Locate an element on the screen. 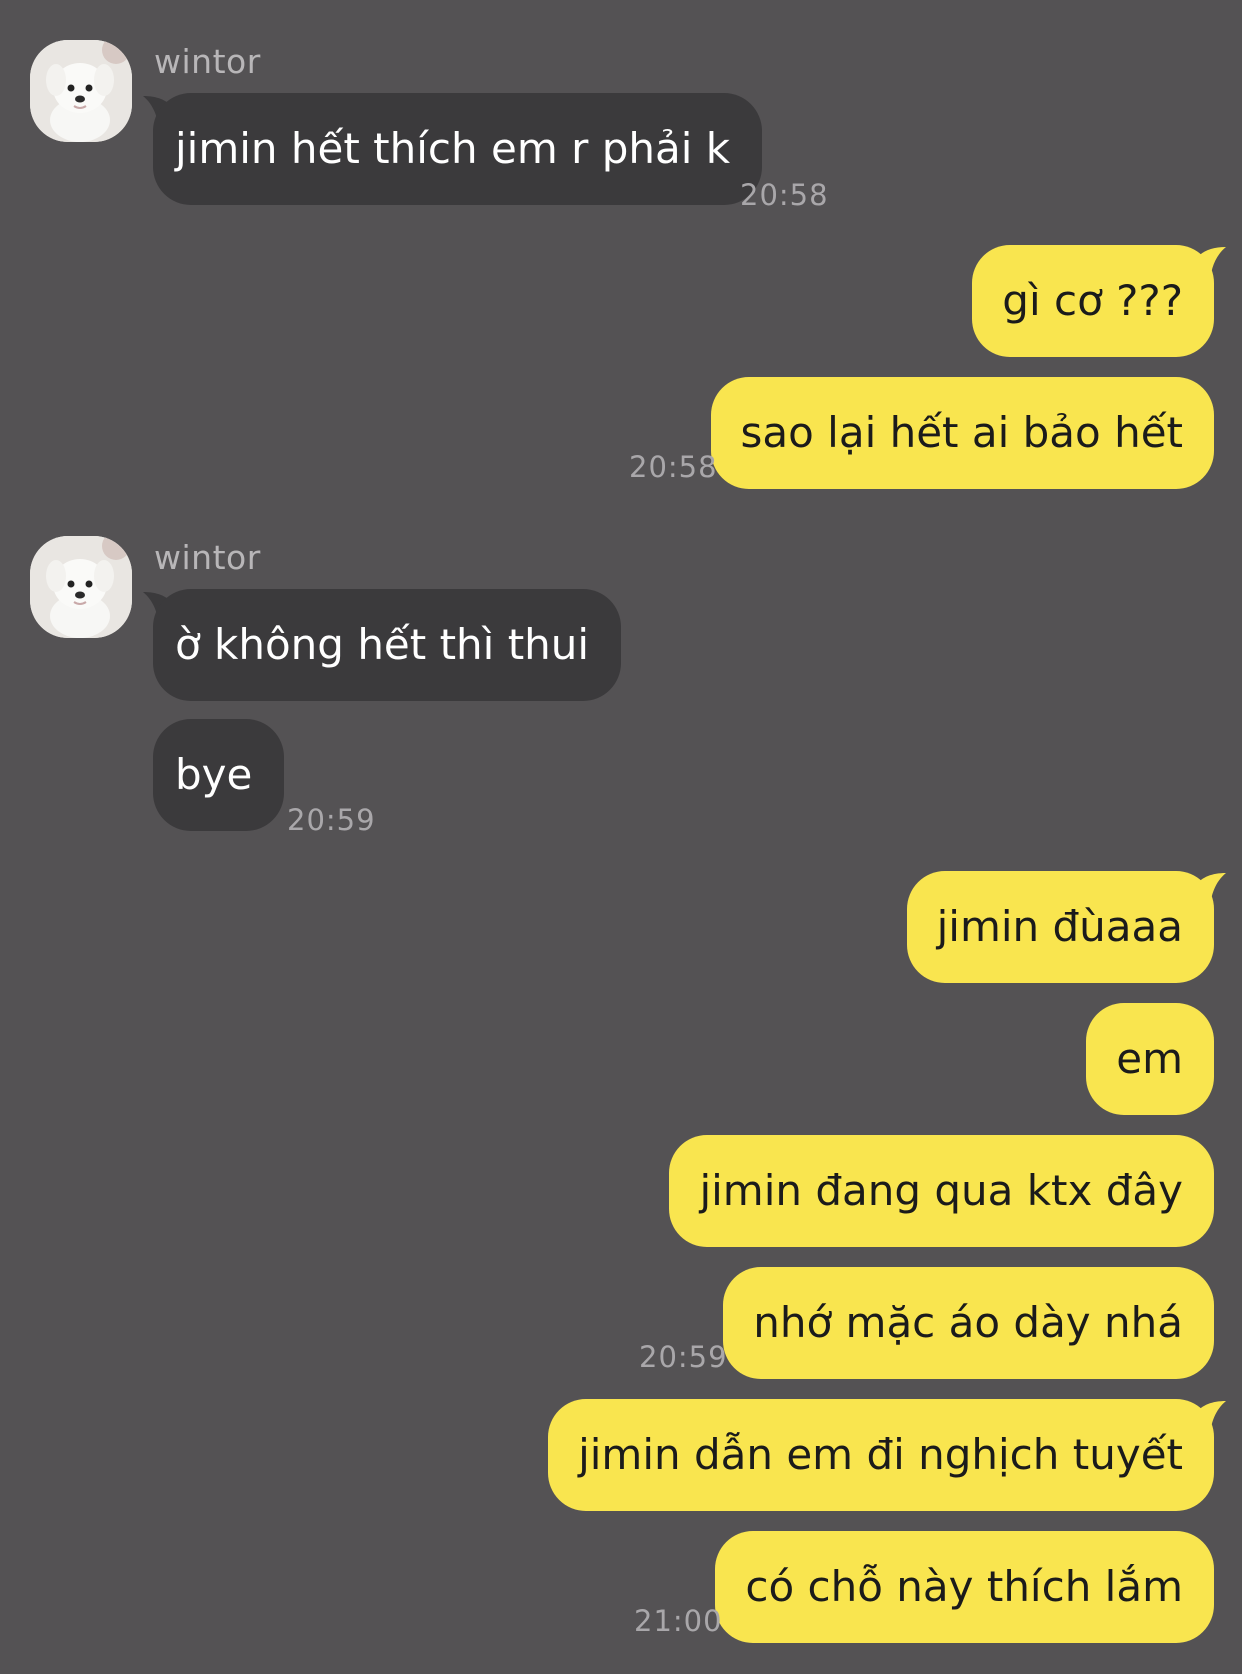 The height and width of the screenshot is (1674, 1242). incoming-message: bye is located at coordinates (219, 775).